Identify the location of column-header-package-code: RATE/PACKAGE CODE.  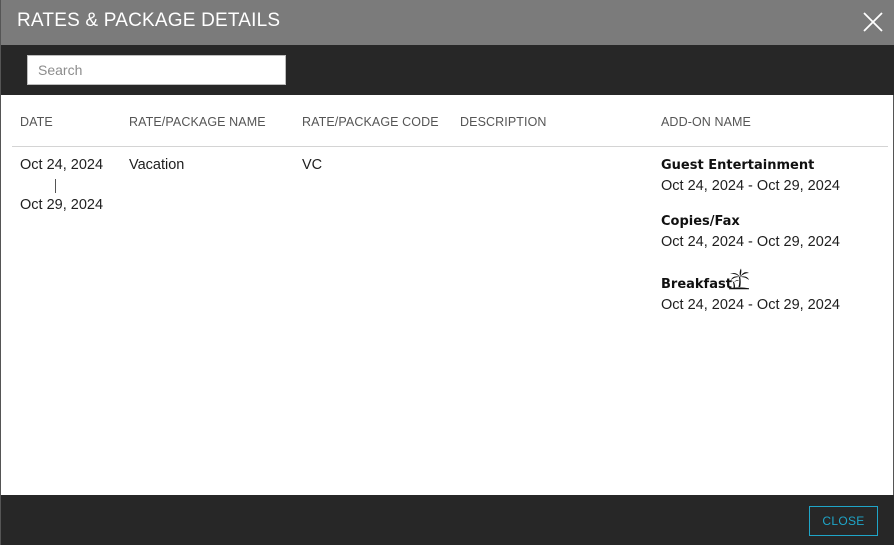
(370, 122).